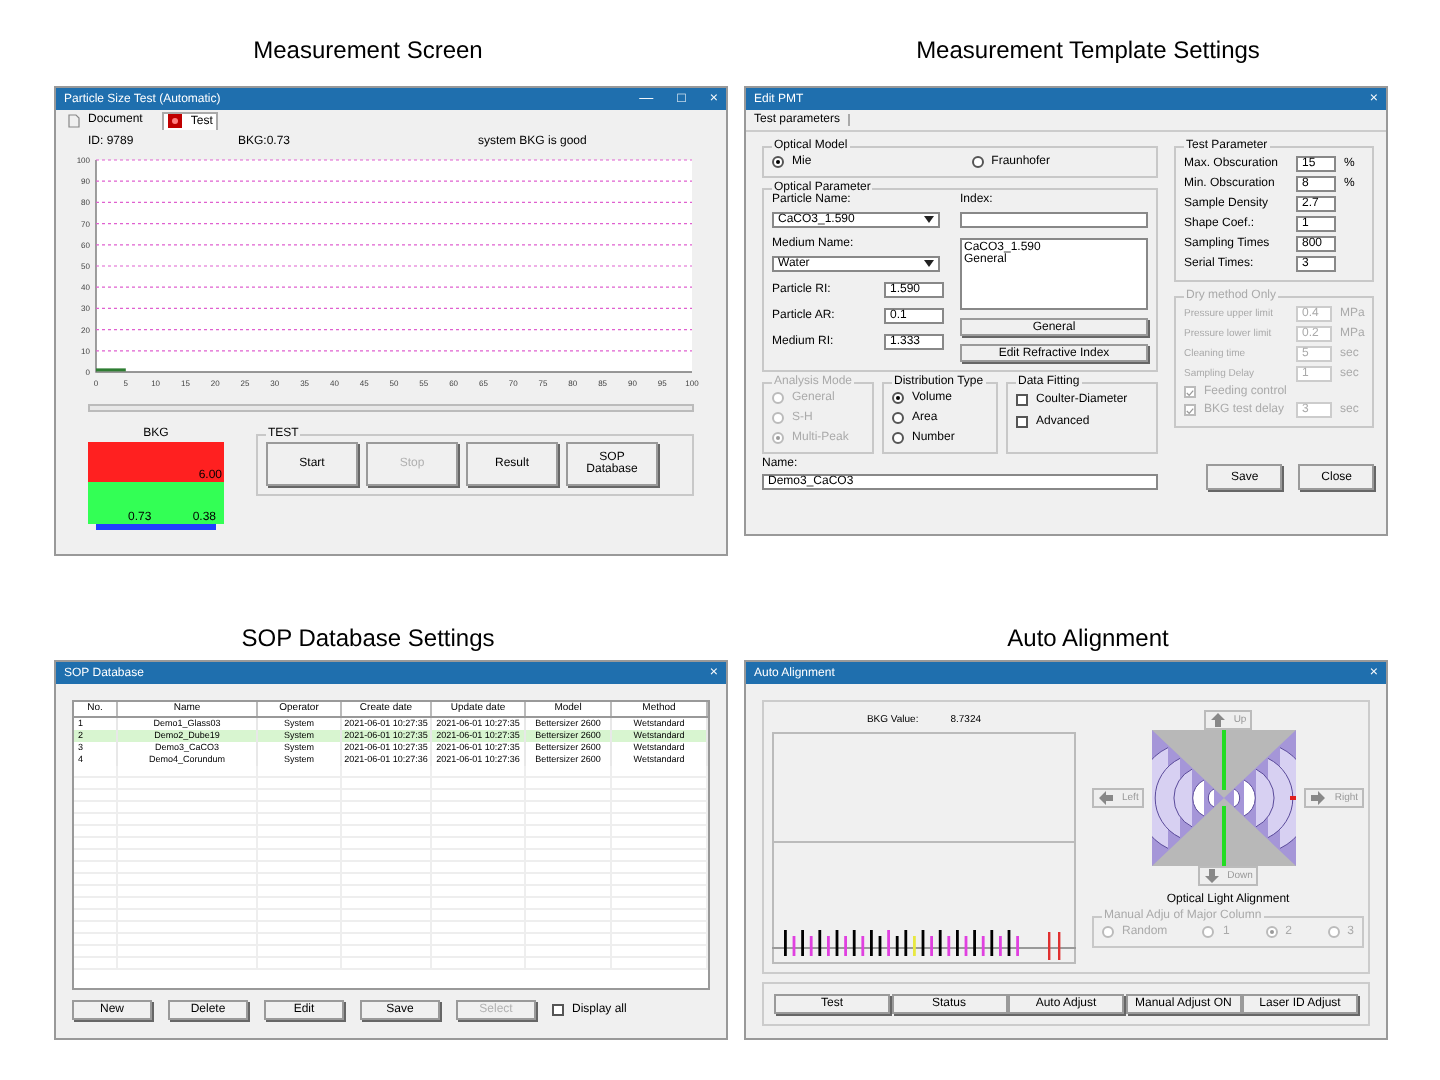 The height and width of the screenshot is (1080, 1440). Describe the element at coordinates (368, 638) in the screenshot. I see `section-heading: SOP Database Settings` at that location.